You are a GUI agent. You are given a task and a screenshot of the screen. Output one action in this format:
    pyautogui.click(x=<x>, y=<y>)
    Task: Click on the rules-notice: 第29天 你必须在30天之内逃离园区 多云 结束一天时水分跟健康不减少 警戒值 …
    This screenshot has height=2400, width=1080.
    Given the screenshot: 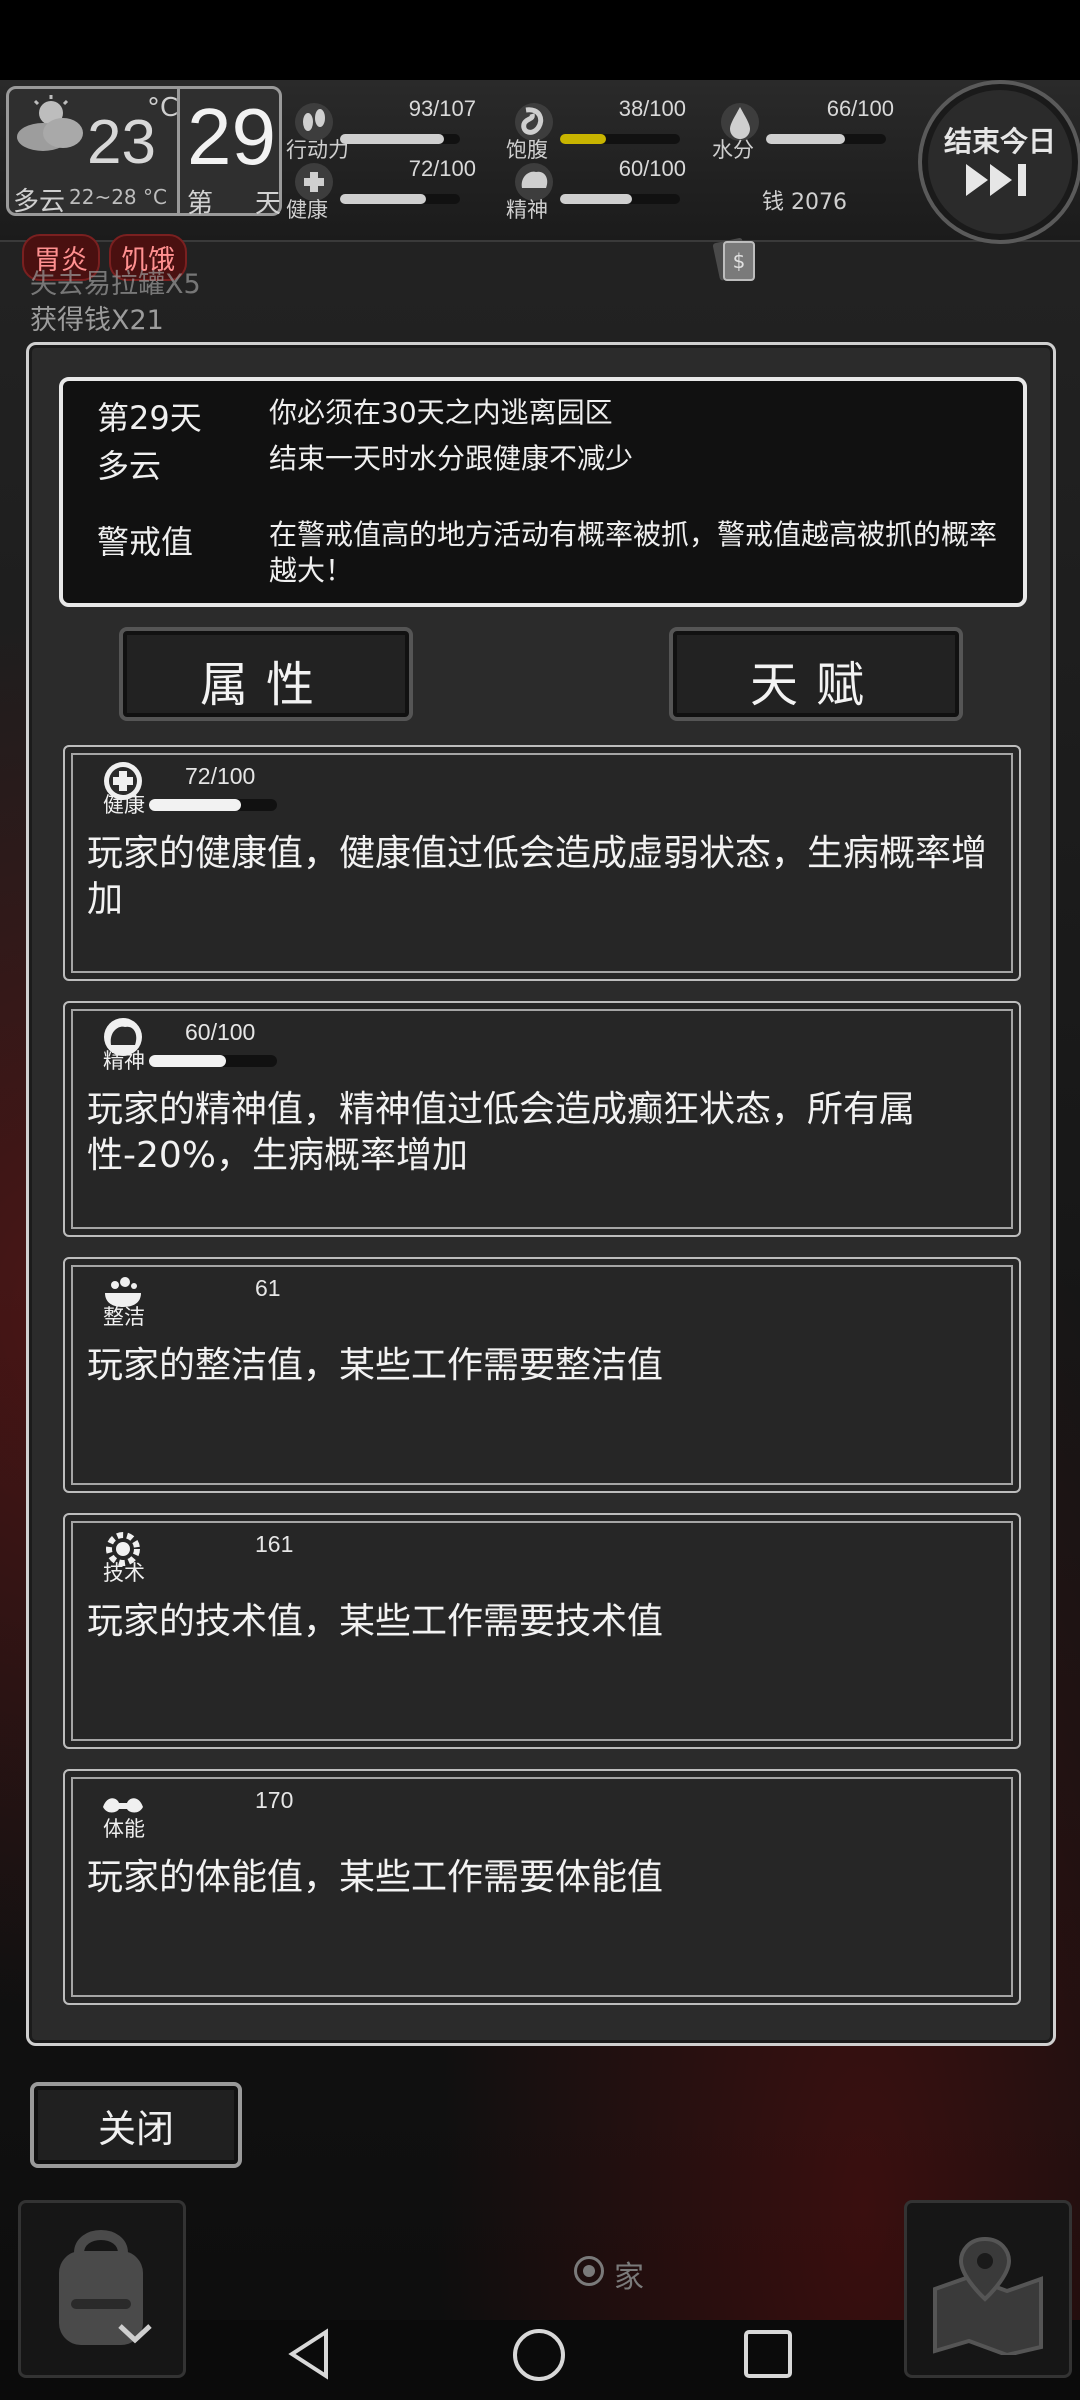 What is the action you would take?
    pyautogui.click(x=543, y=492)
    